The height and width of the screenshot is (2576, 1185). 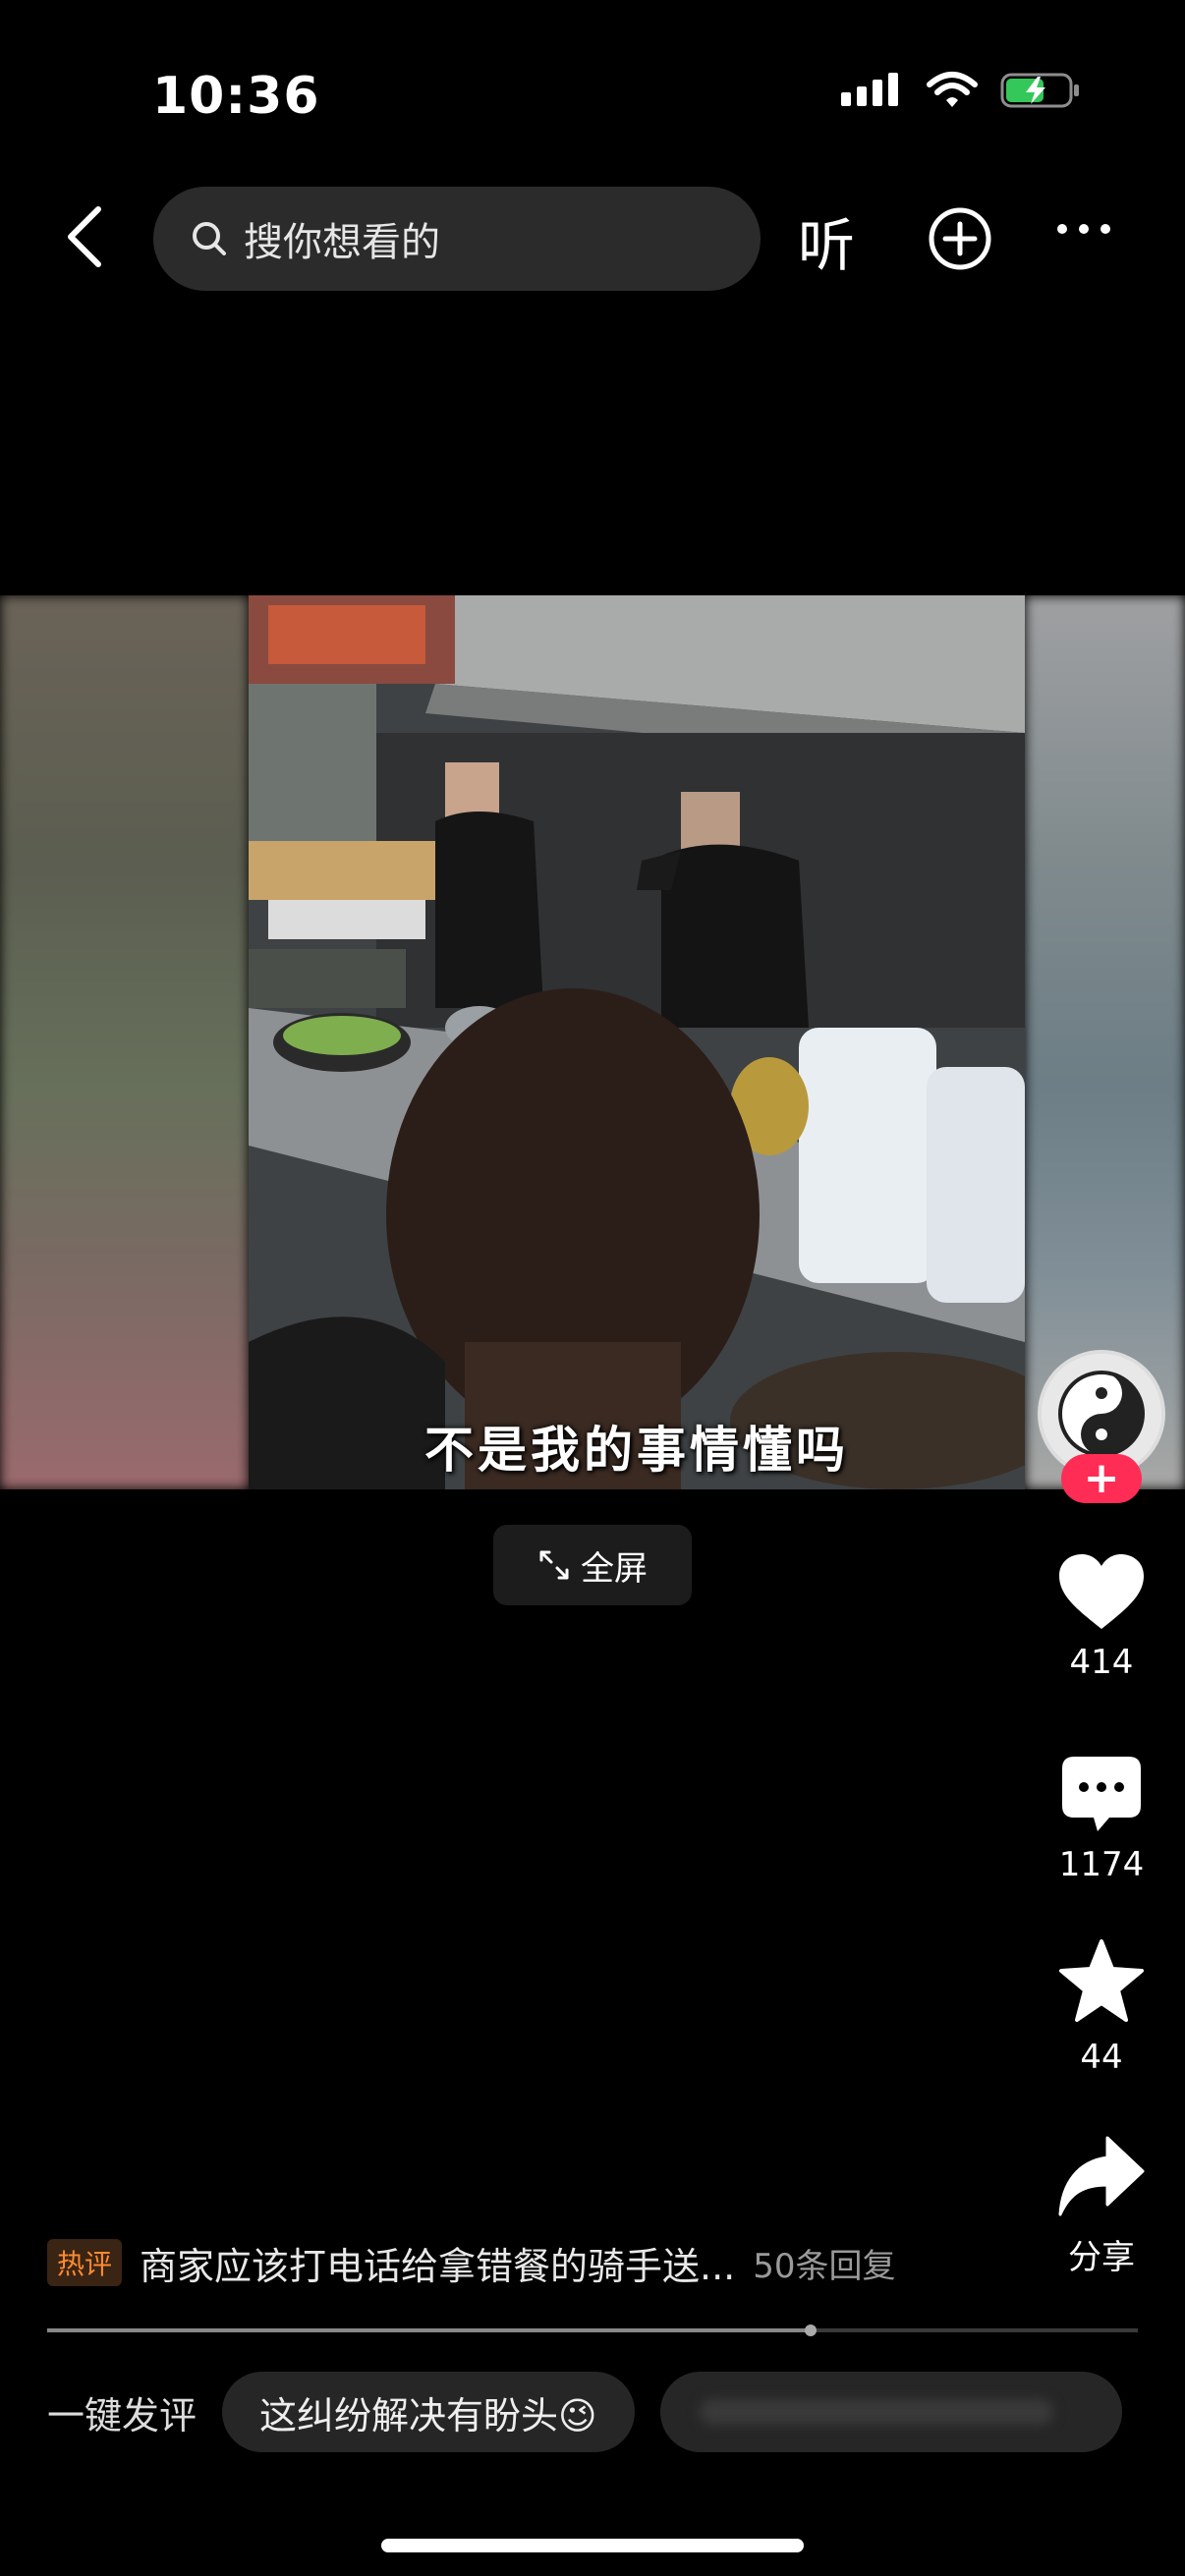 What do you see at coordinates (637, 1450) in the screenshot?
I see `video-caption: 不是我的事情懂吗` at bounding box center [637, 1450].